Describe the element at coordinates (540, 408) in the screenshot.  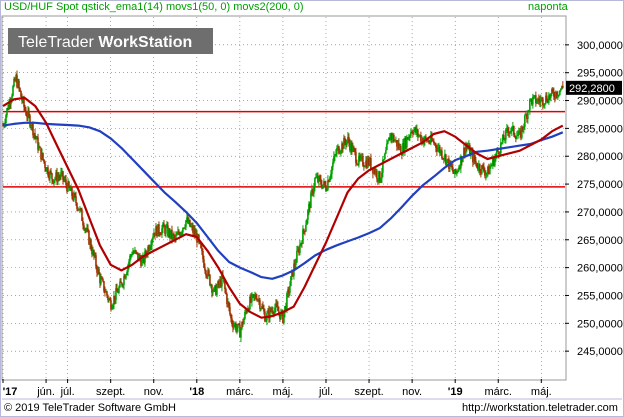
I see `footer-link: http://workstation.teletrader.com` at that location.